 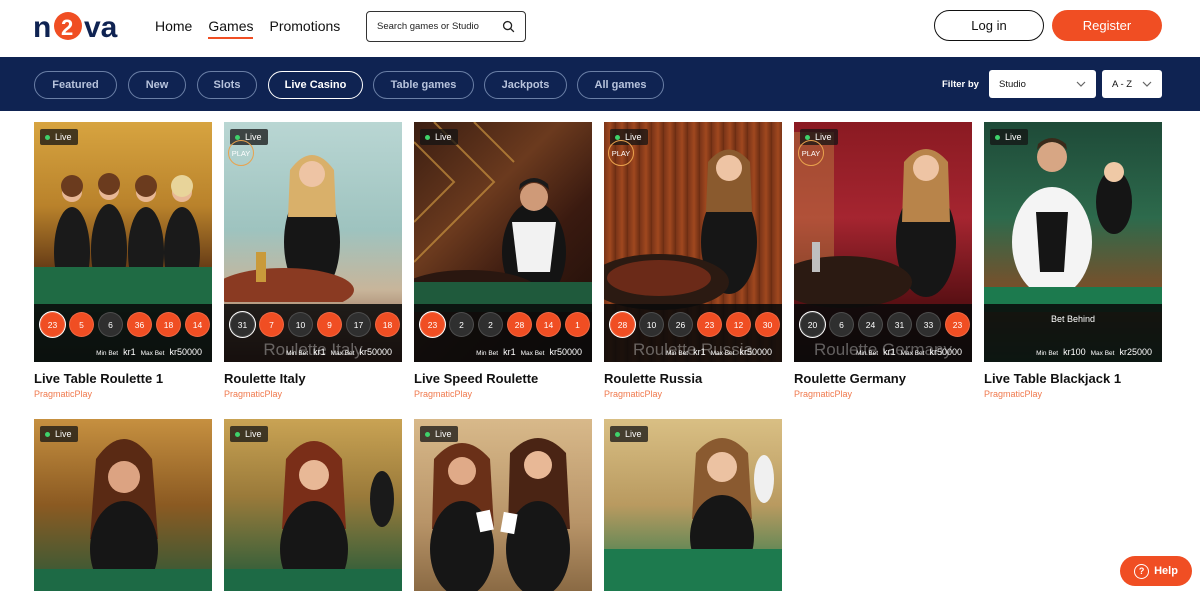 What do you see at coordinates (525, 85) in the screenshot?
I see `chip-jackpots: Jackpots` at bounding box center [525, 85].